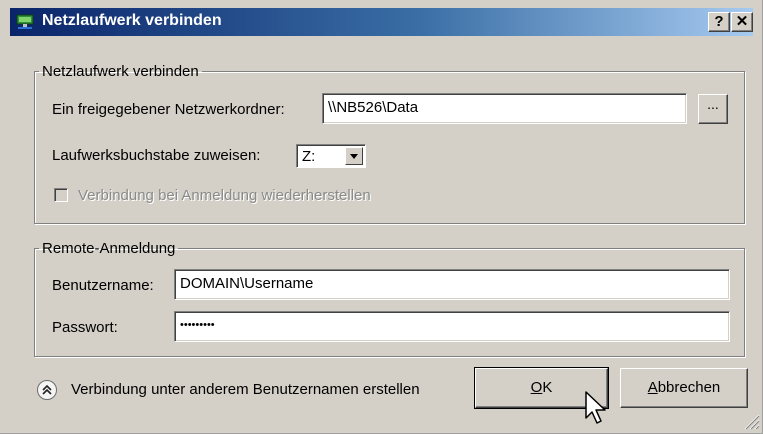  What do you see at coordinates (689, 387) in the screenshot?
I see `cancel-label: bbrechen` at bounding box center [689, 387].